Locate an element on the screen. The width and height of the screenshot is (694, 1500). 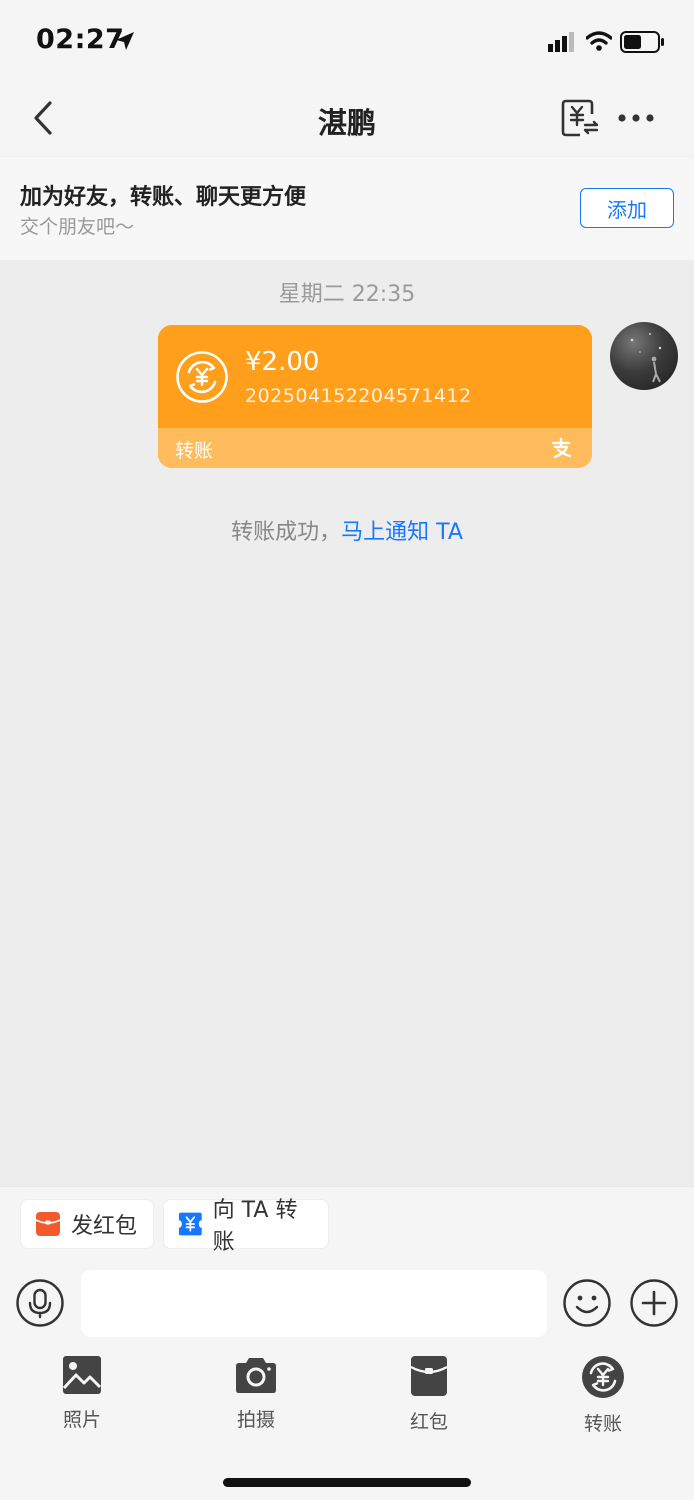
send-red-packet-chip: 发红包 is located at coordinates (87, 1224).